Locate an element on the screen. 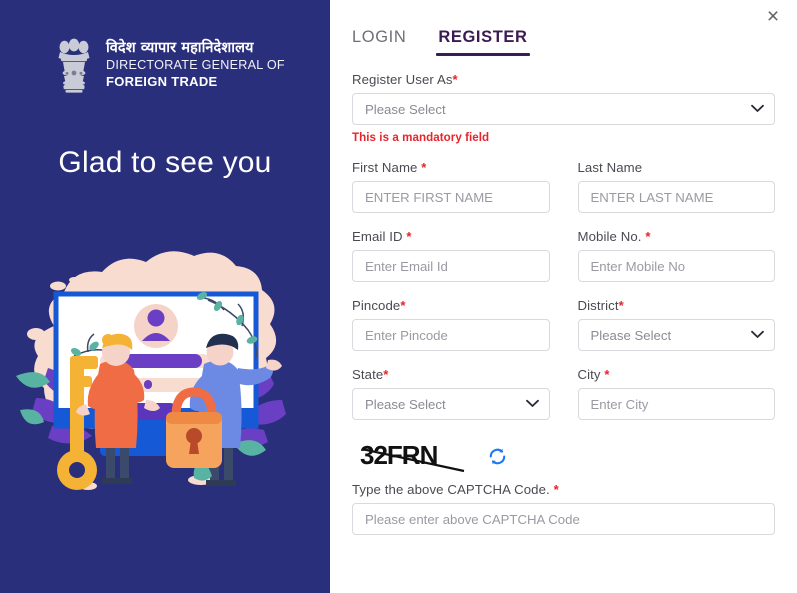  register-user-as-error: This is a mandatory field is located at coordinates (421, 137).